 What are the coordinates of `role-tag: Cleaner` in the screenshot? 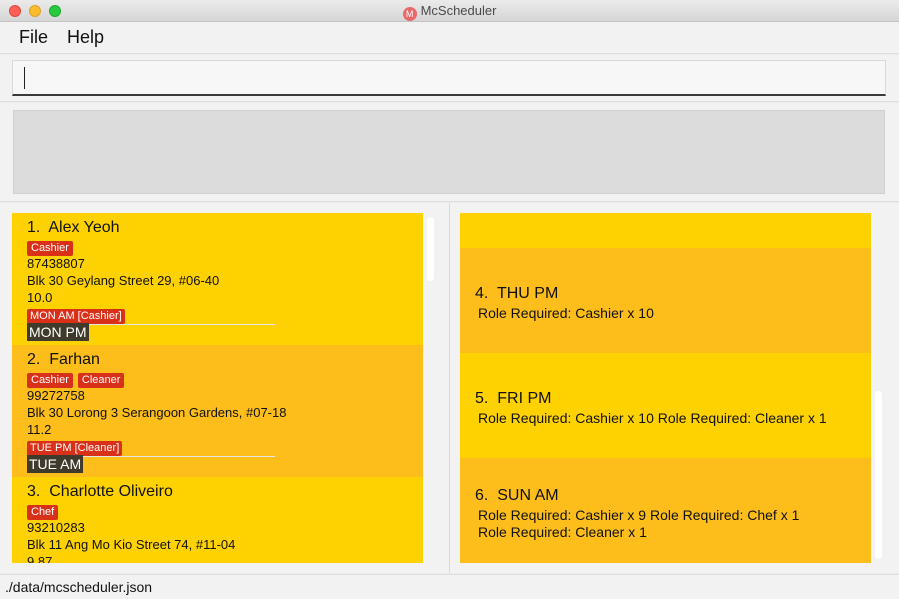 It's located at (101, 380).